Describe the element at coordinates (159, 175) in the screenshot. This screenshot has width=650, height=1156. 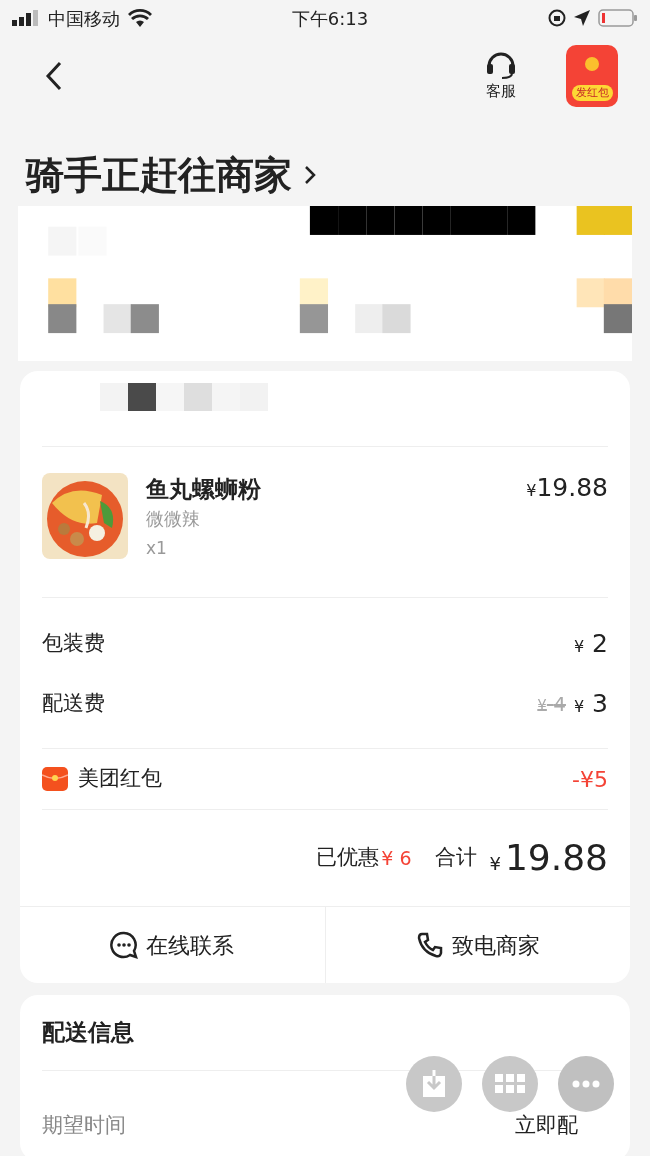
I see `order-status-title: 骑手正赶往商家` at that location.